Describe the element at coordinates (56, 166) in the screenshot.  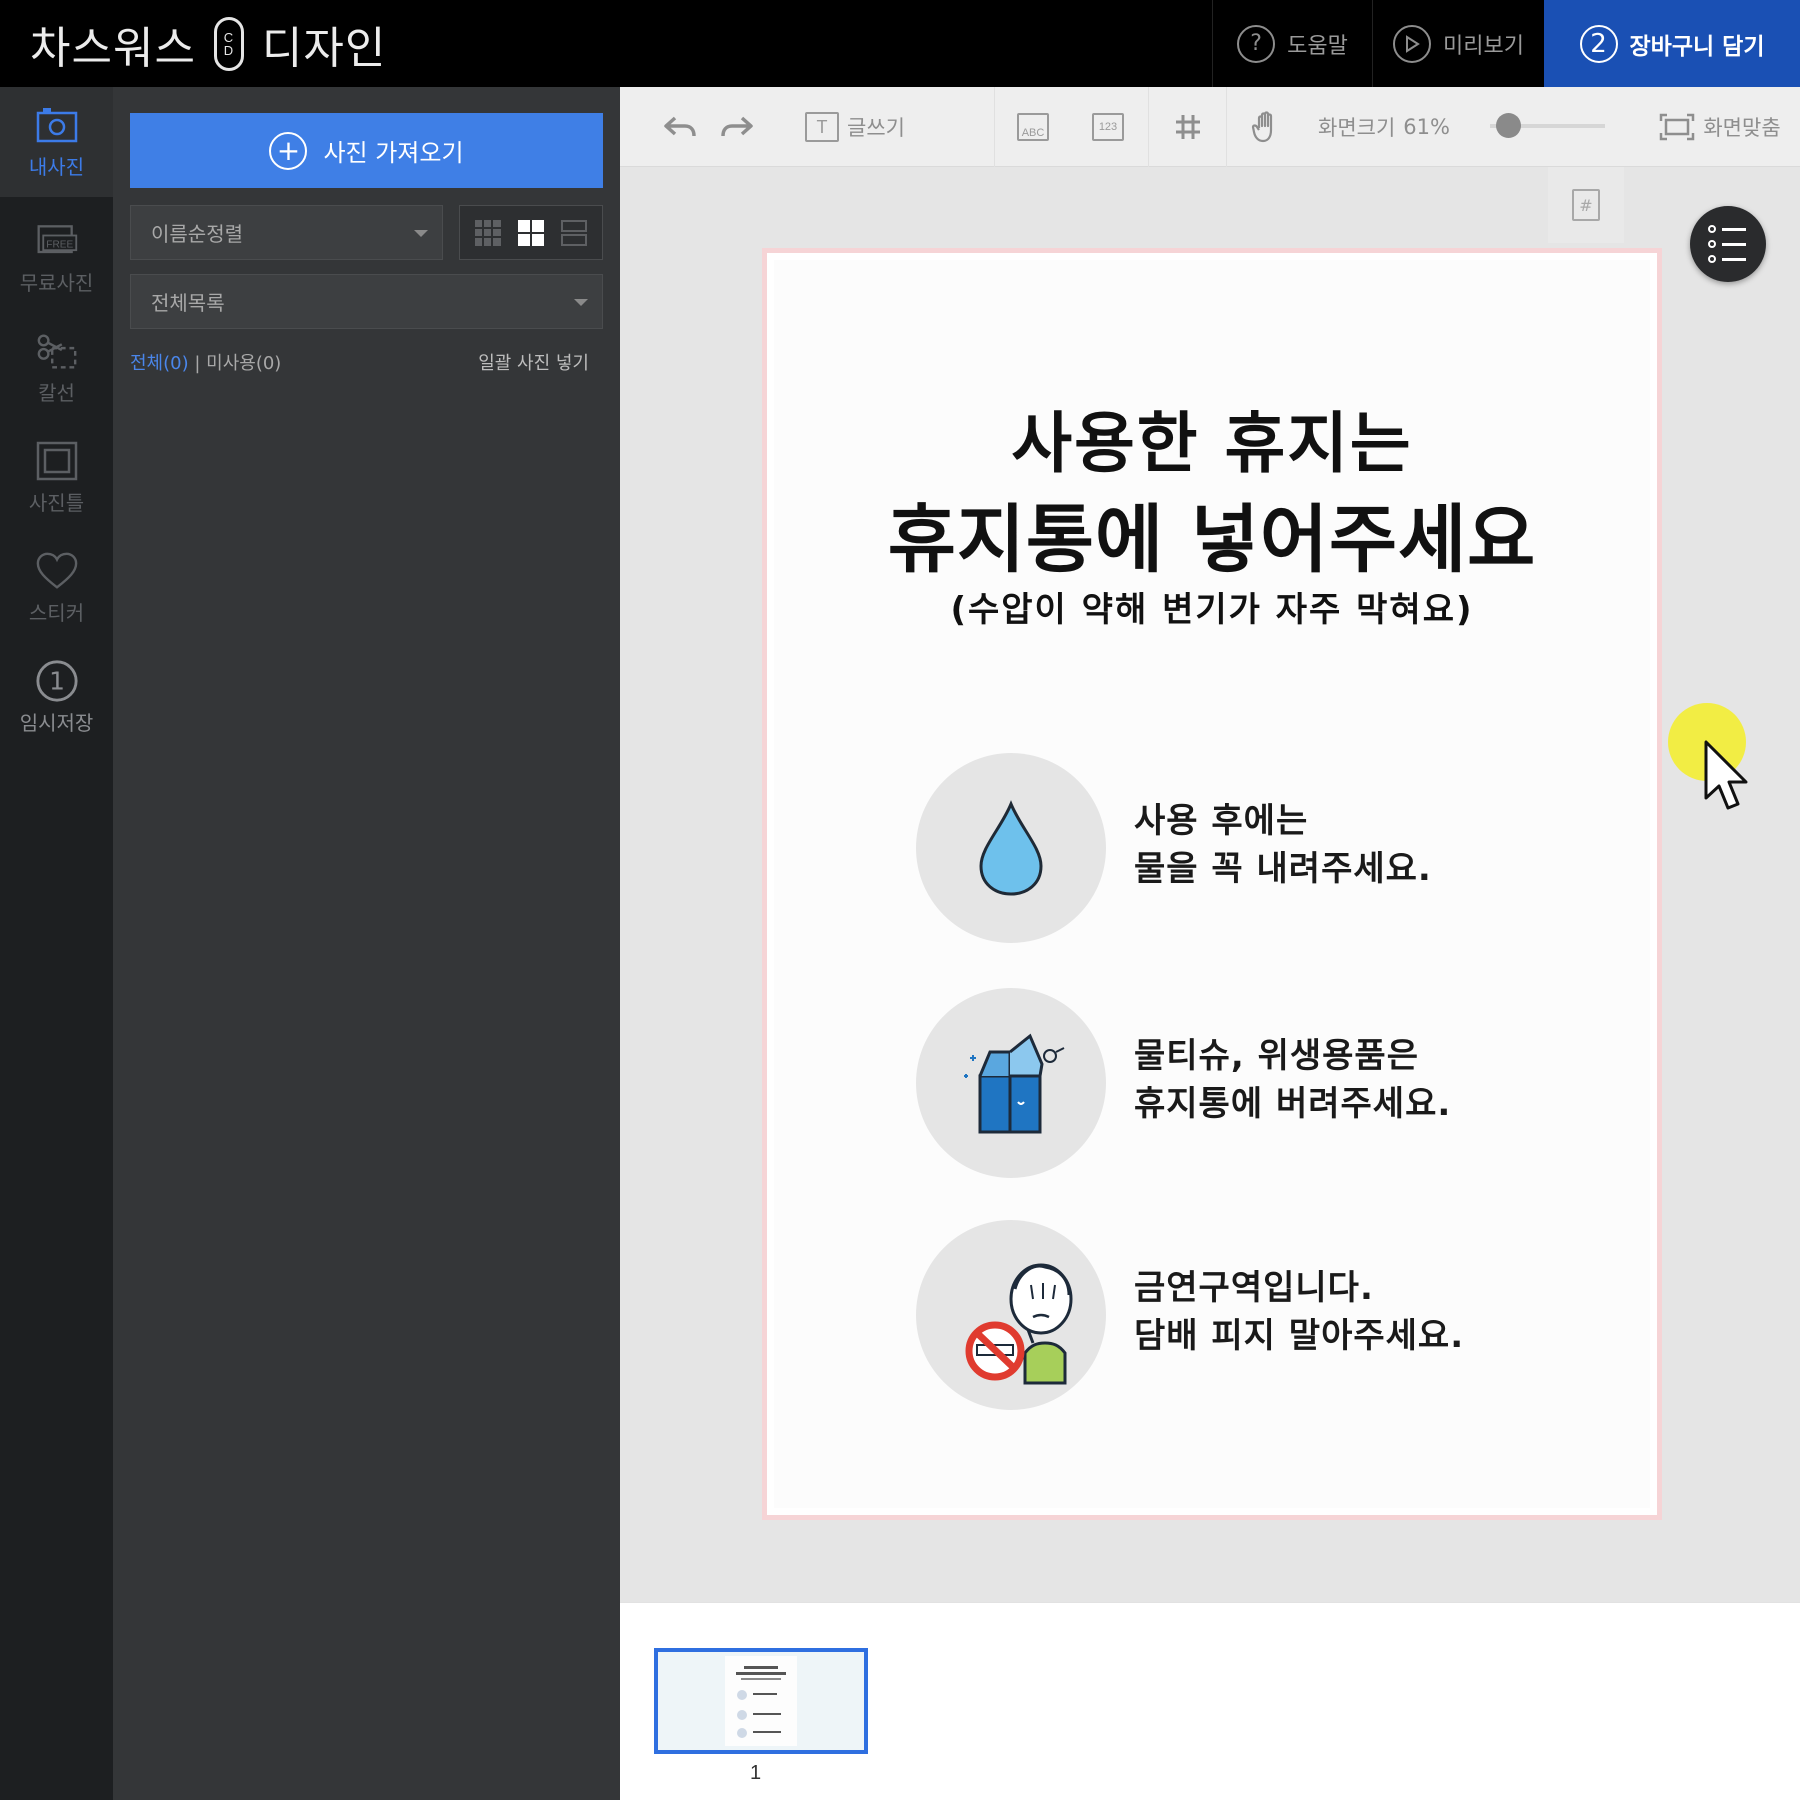
I see `rail-label-my-photos: 내사진` at that location.